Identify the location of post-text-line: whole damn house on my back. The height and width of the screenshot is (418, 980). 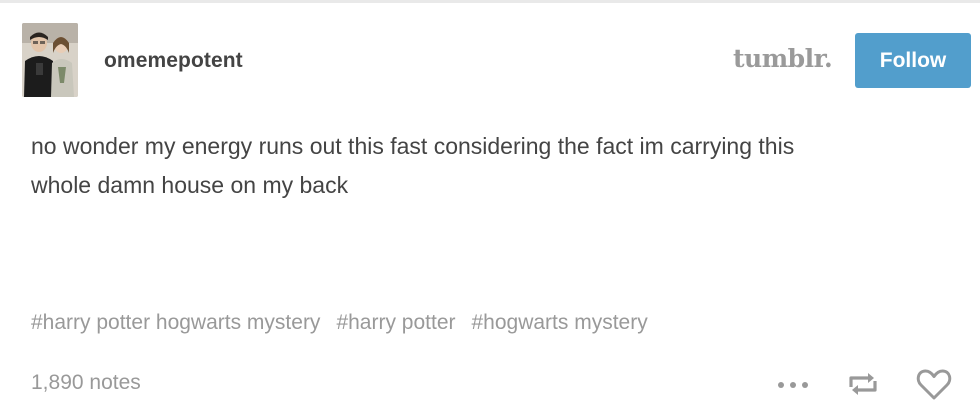
(190, 185).